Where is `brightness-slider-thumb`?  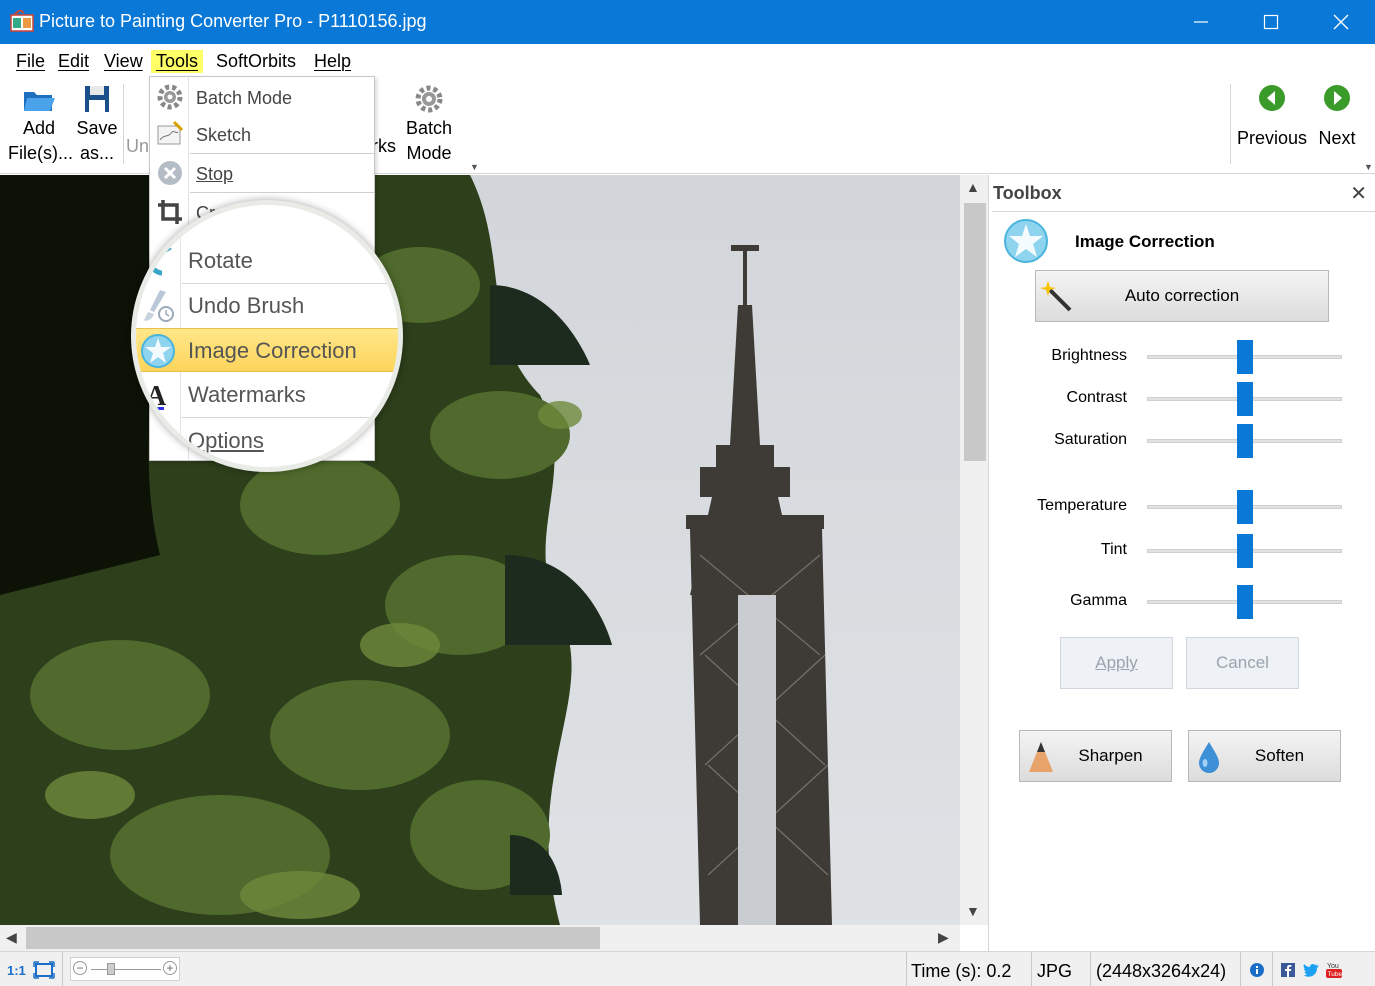
brightness-slider-thumb is located at coordinates (1244, 357).